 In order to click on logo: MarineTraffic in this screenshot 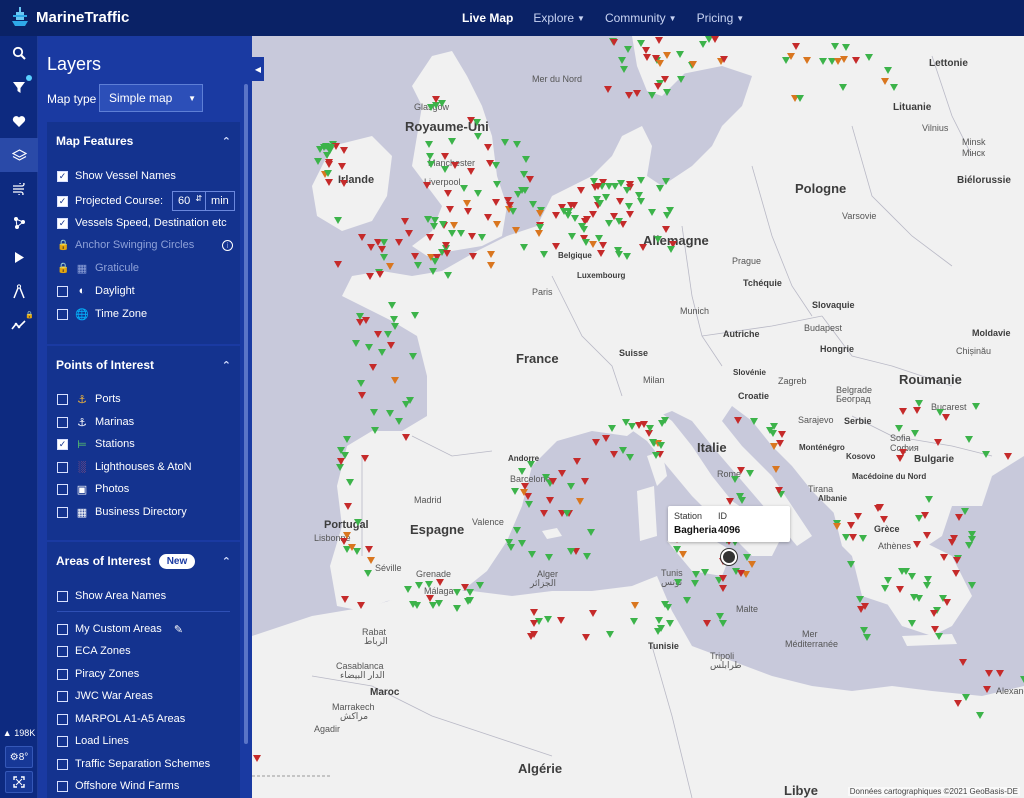, I will do `click(68, 17)`.